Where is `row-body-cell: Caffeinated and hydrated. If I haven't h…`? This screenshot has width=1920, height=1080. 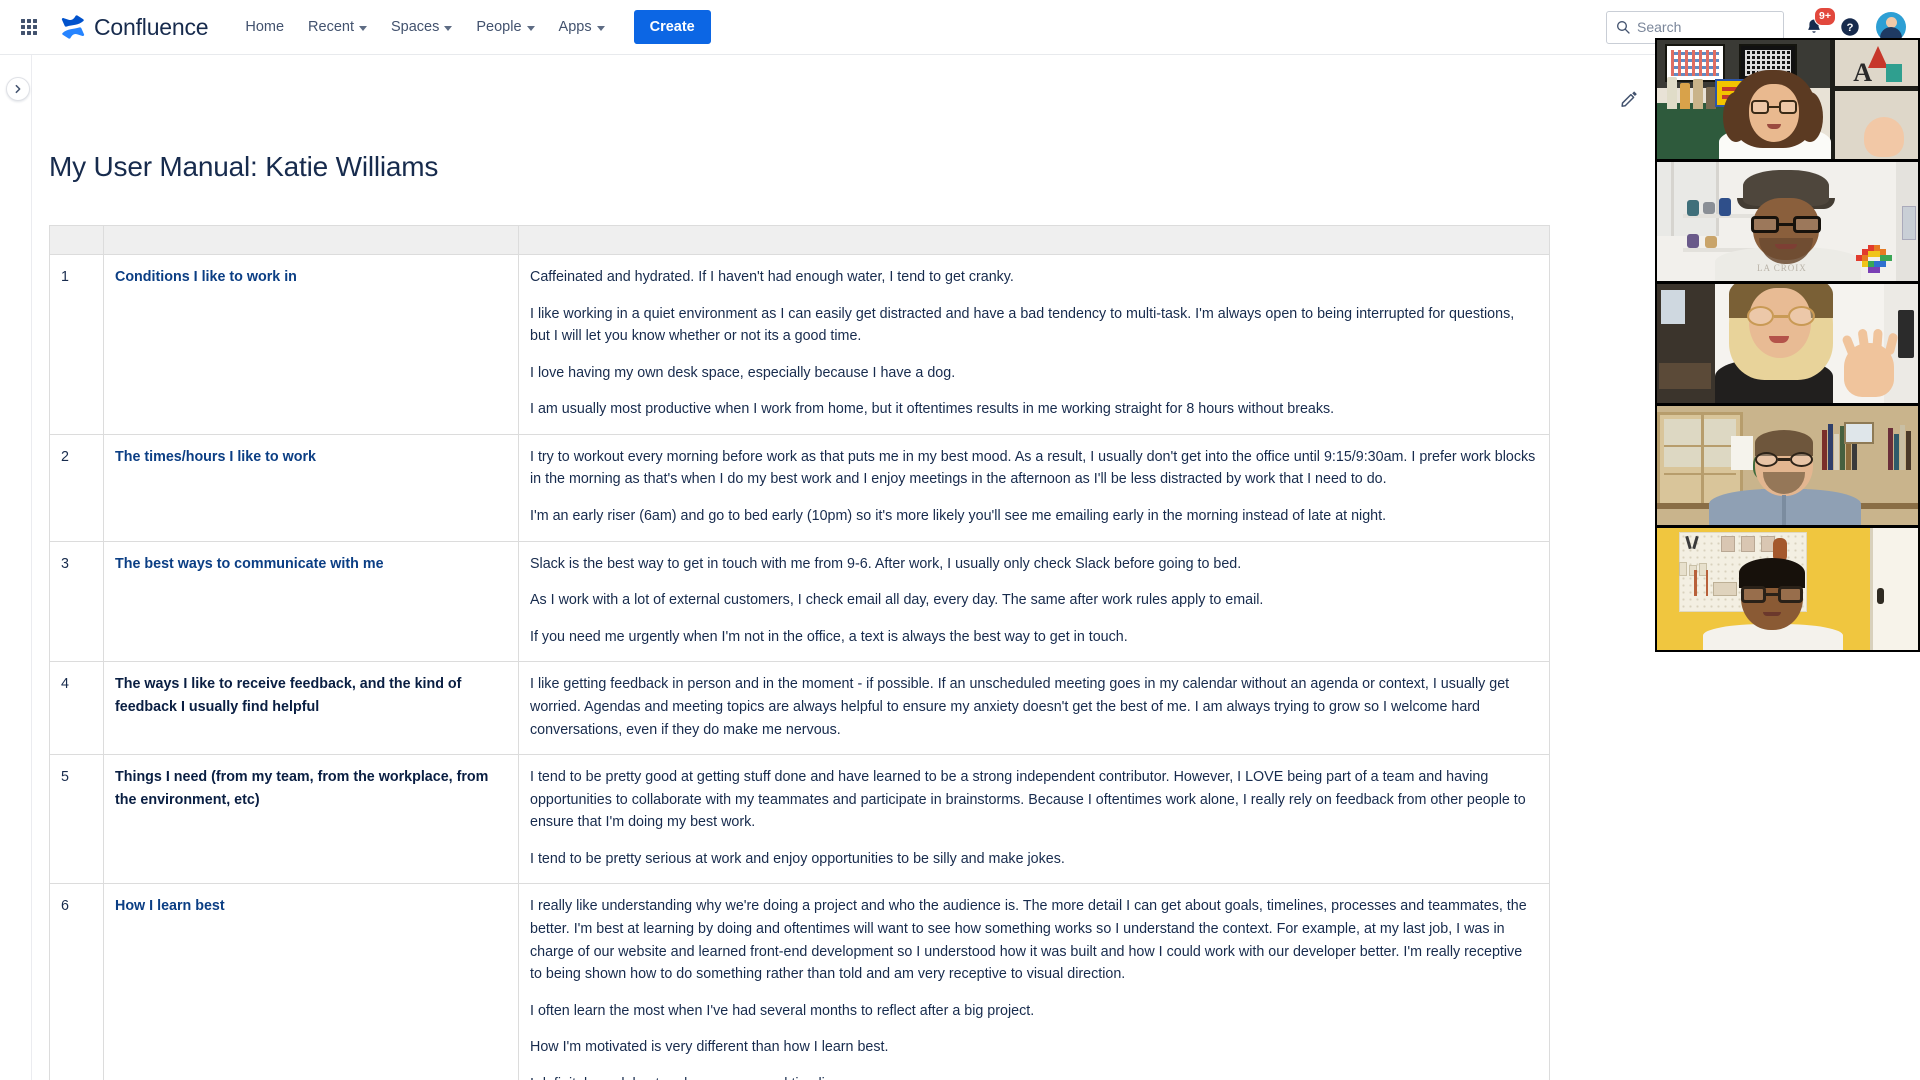
row-body-cell: Caffeinated and hydrated. If I haven't h… is located at coordinates (1034, 344).